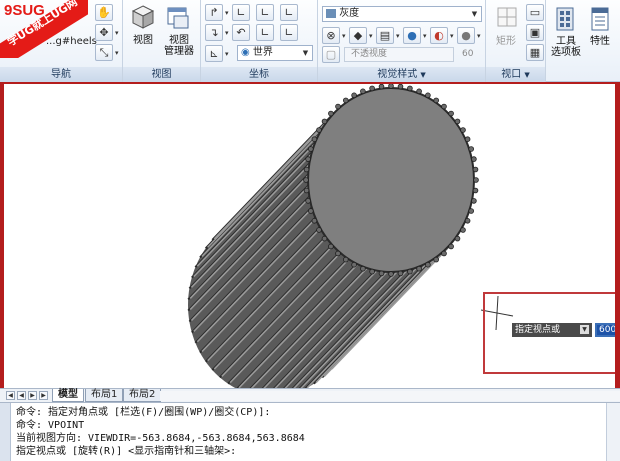 The height and width of the screenshot is (461, 620). Describe the element at coordinates (565, 19) in the screenshot. I see `tool-palettes-icon` at that location.